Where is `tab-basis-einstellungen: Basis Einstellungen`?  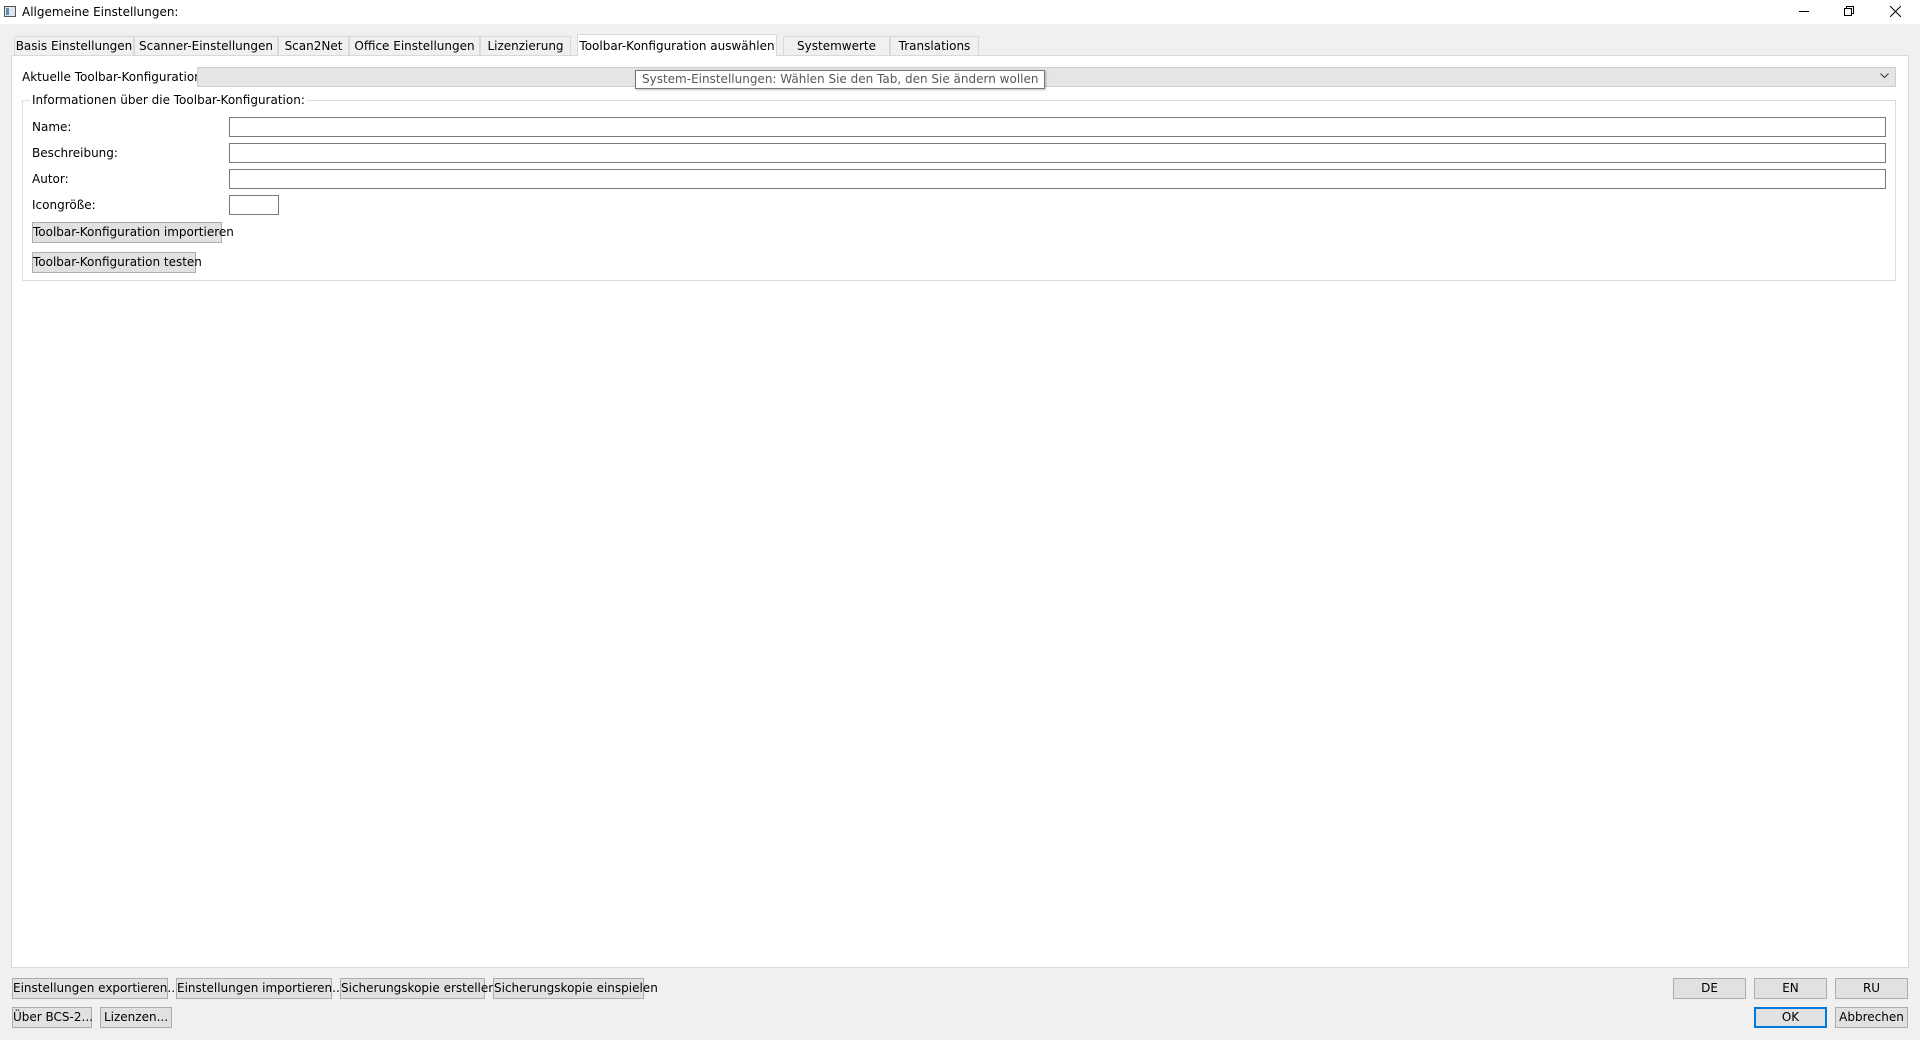
tab-basis-einstellungen: Basis Einstellungen is located at coordinates (74, 45).